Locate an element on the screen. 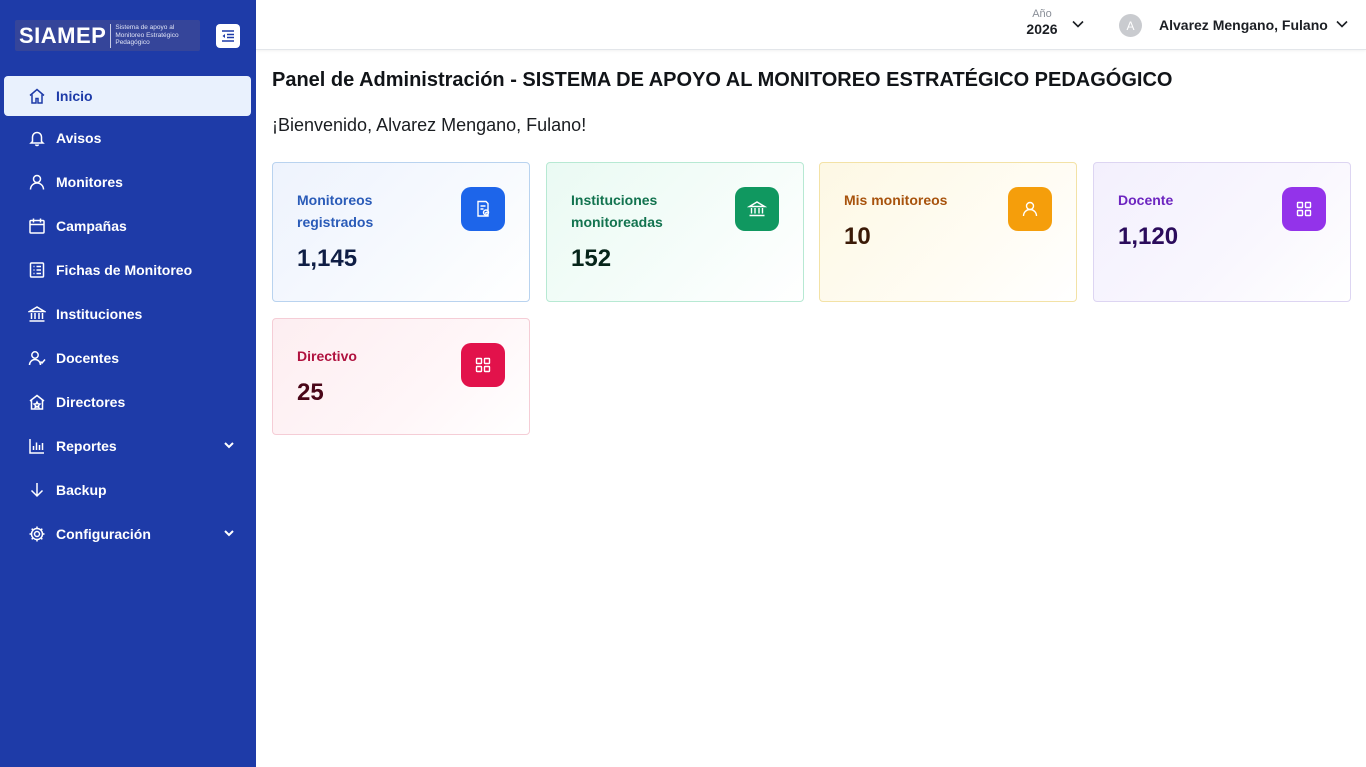 Image resolution: width=1366 pixels, height=767 pixels. sidebar-item-docentes: Docentes is located at coordinates (128, 358).